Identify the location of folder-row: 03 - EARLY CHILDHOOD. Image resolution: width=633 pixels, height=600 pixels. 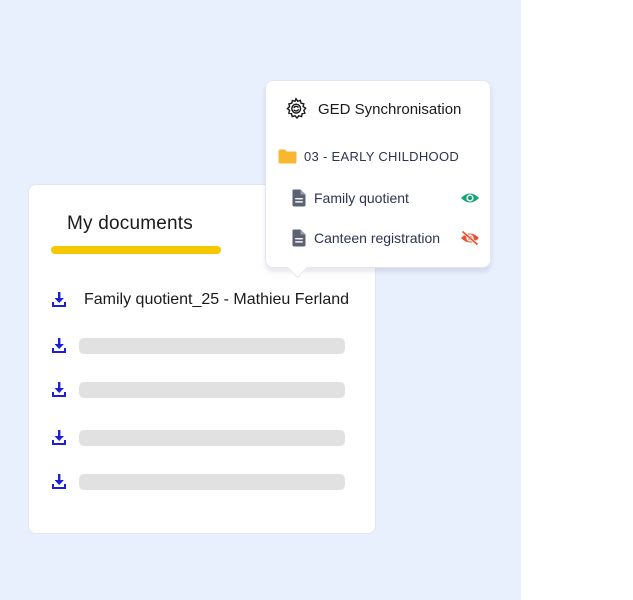
(368, 156).